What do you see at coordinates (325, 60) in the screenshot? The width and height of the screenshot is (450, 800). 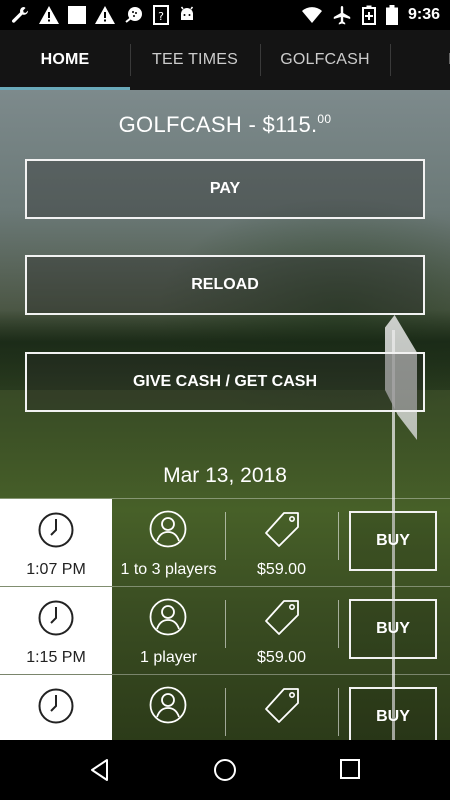 I see `tab-golfcash: GOLFCASH` at bounding box center [325, 60].